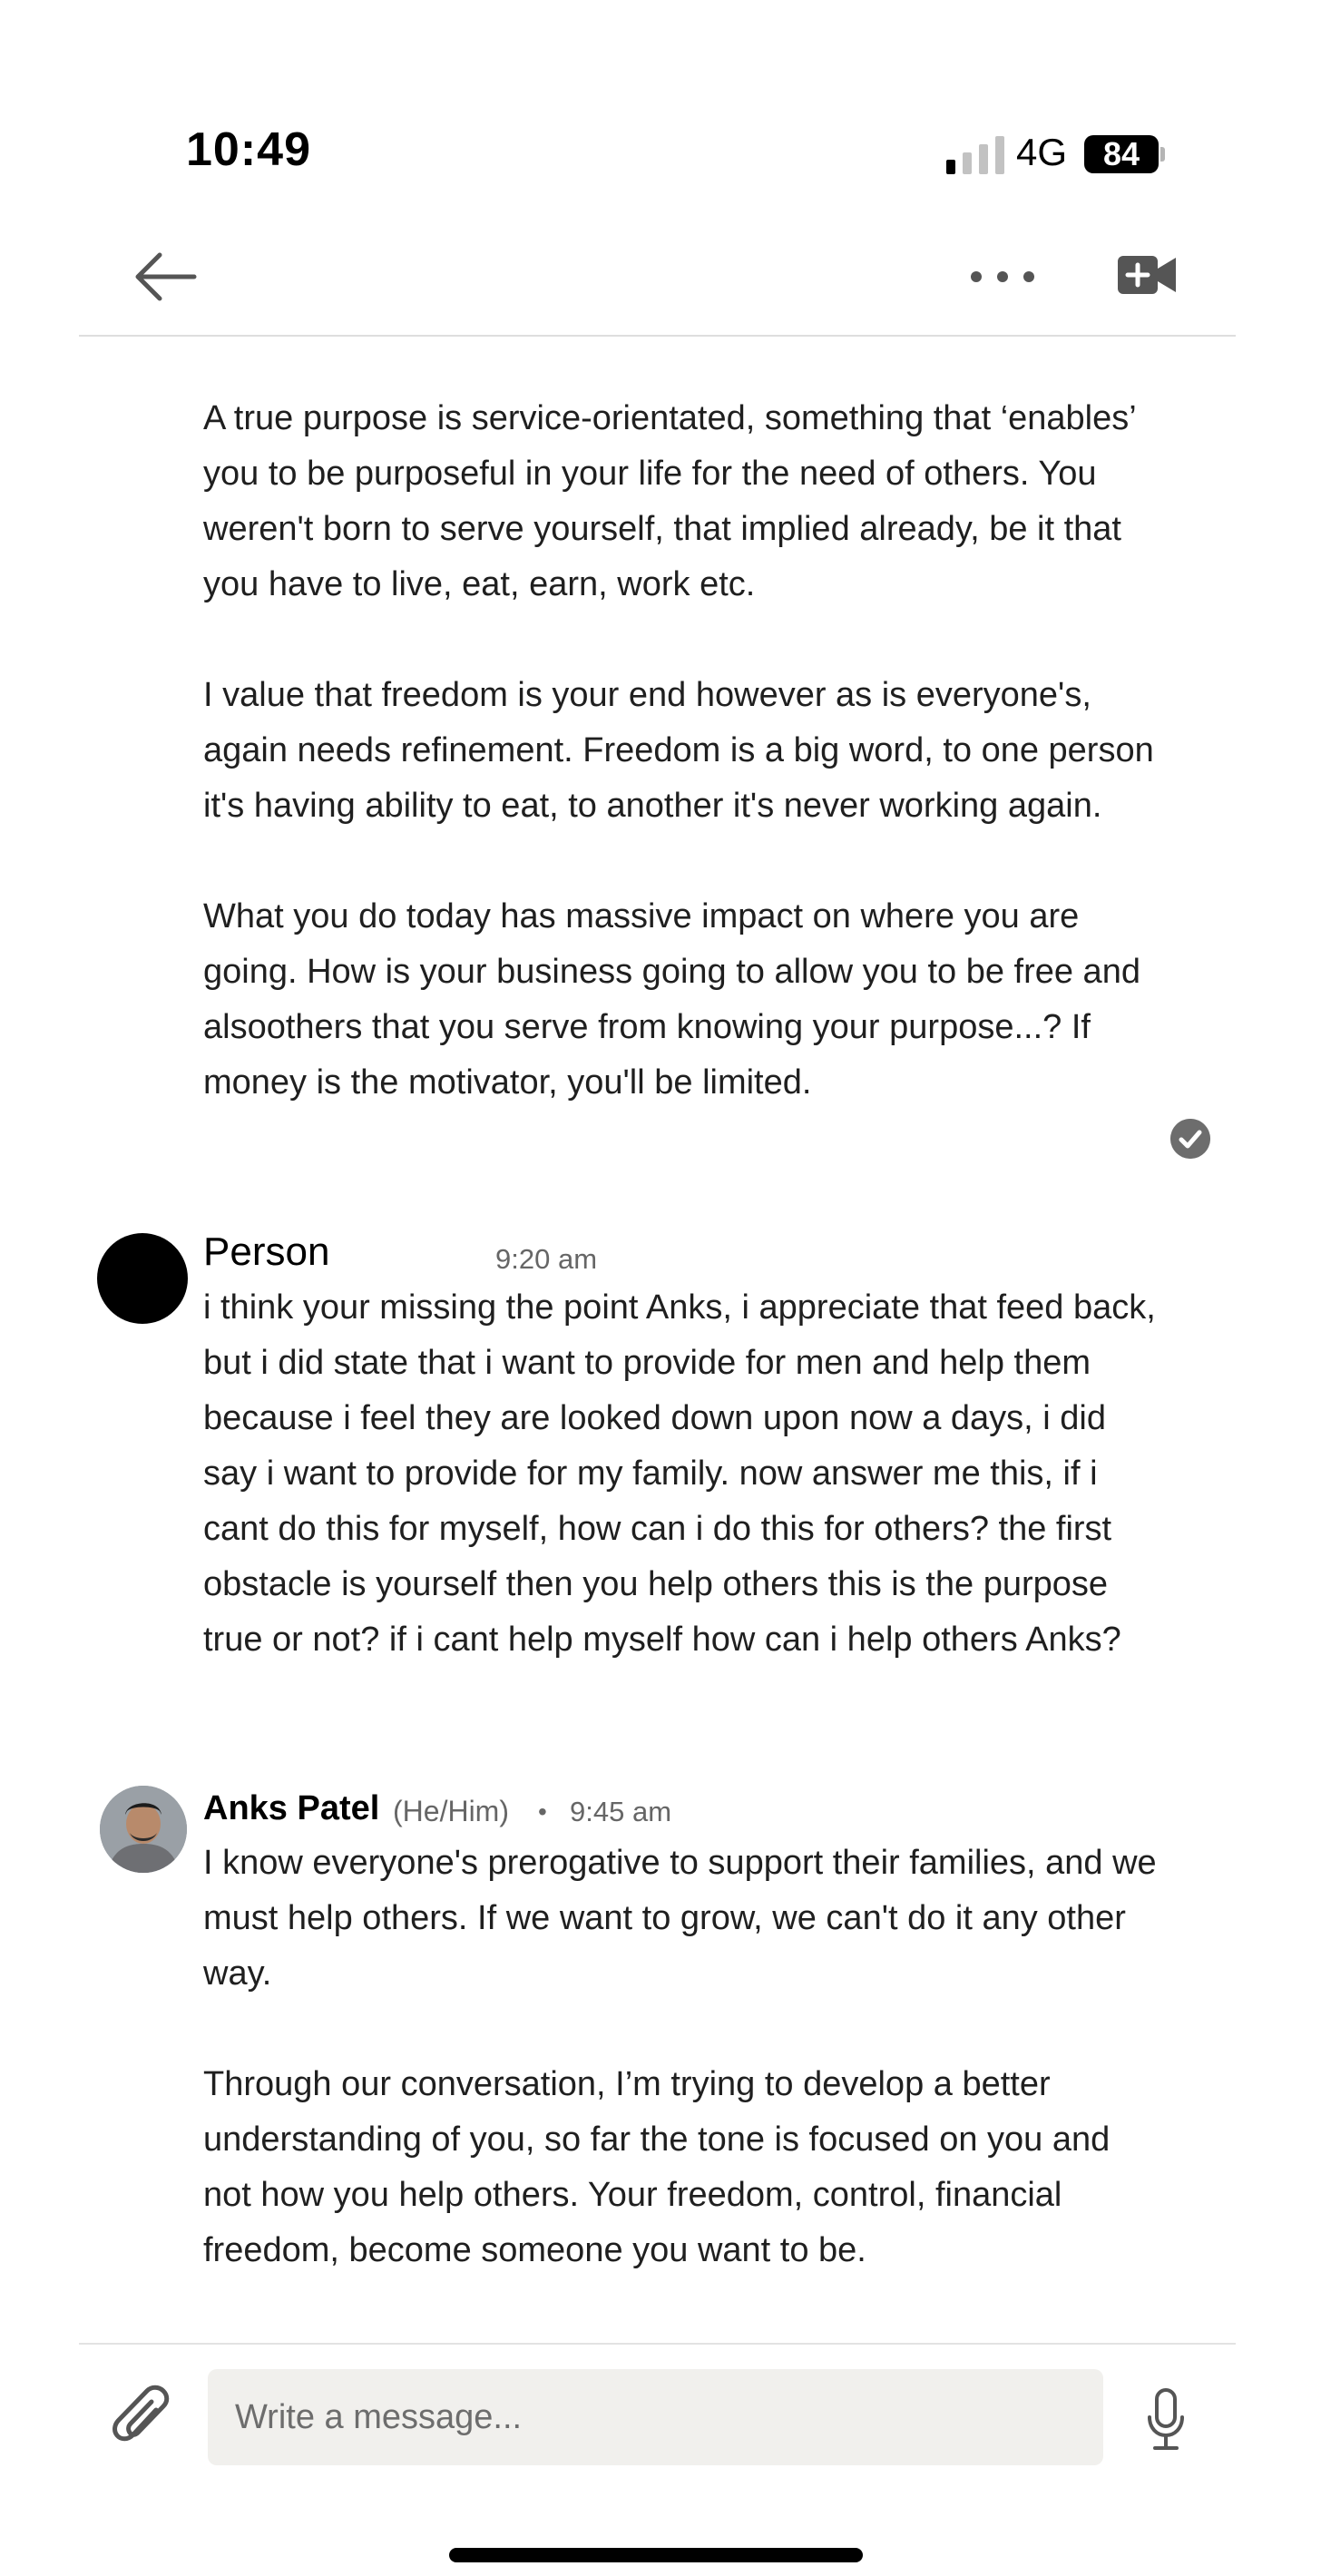 The image size is (1321, 2576). I want to click on video-call-button, so click(1147, 275).